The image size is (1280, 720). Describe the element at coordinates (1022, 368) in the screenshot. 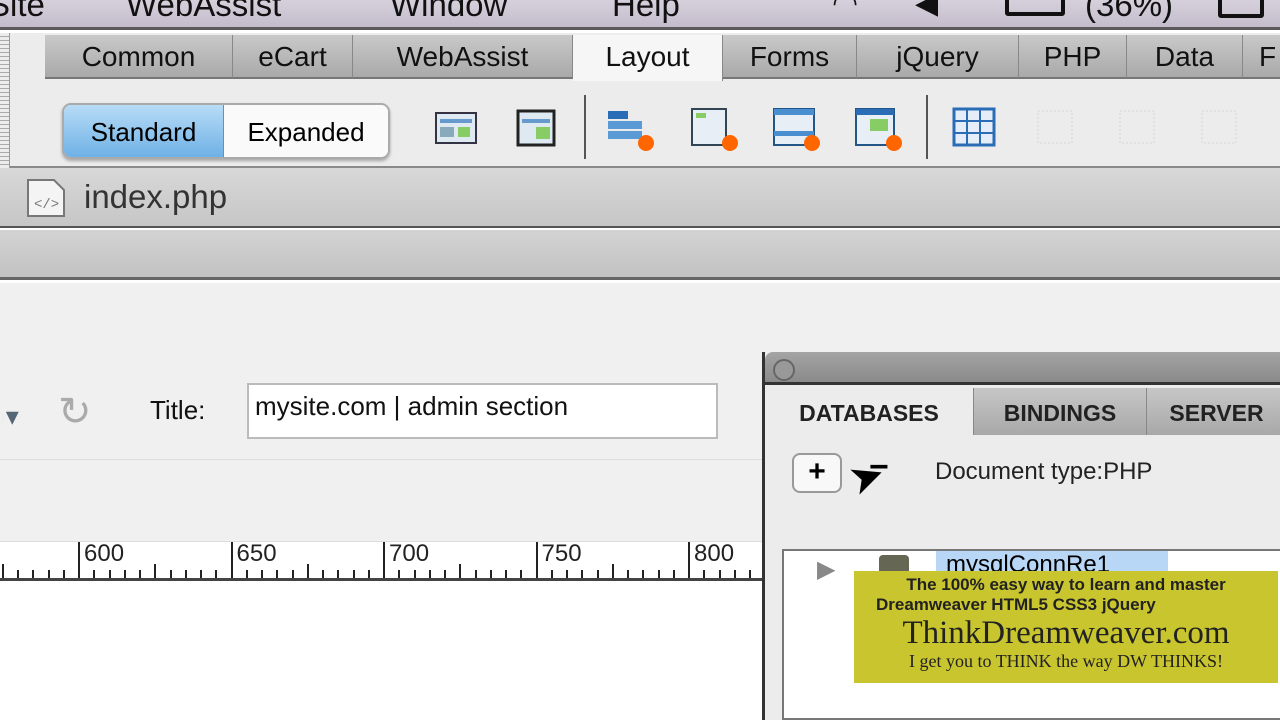

I see `panel-title-bar` at that location.